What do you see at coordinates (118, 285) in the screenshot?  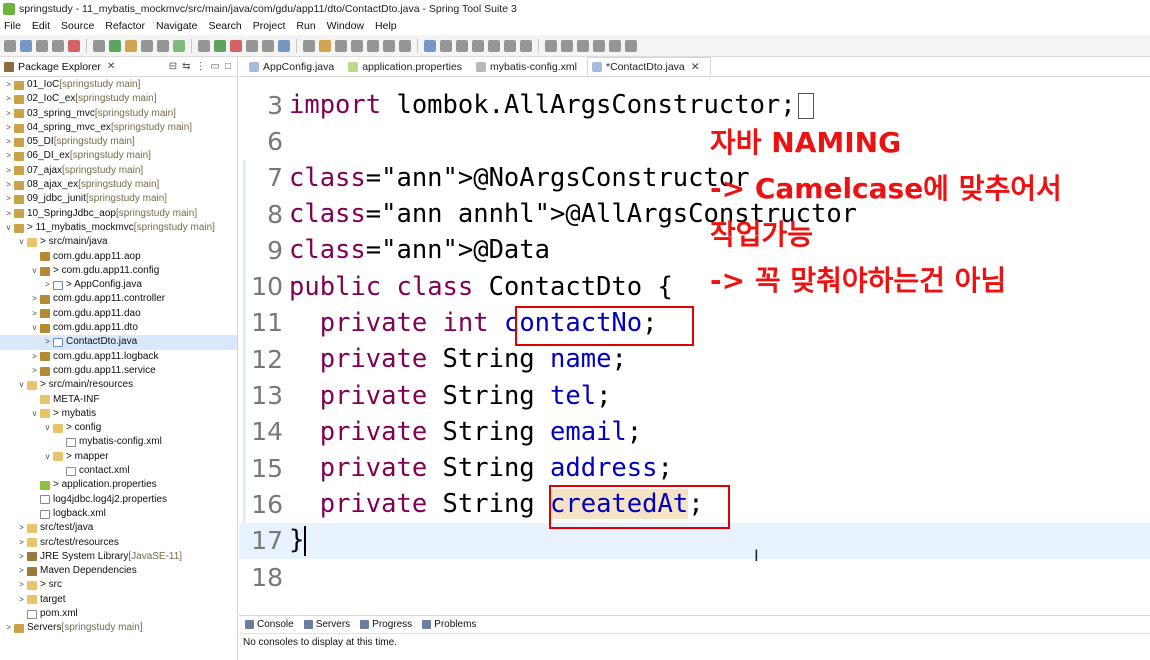 I see `tree-item: > > AppConfig.java` at bounding box center [118, 285].